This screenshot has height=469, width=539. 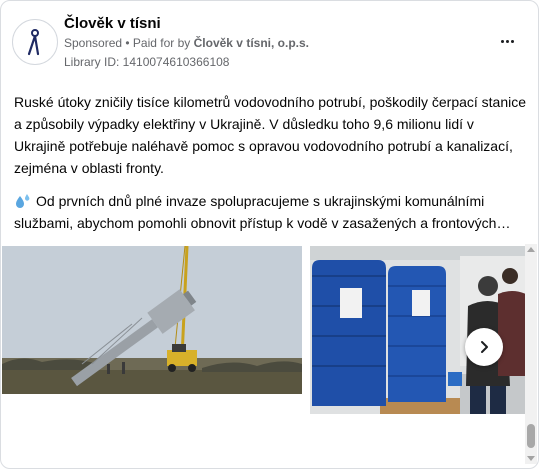 I want to click on paid-for-name: Člověk v tísni, o.p.s., so click(x=251, y=43).